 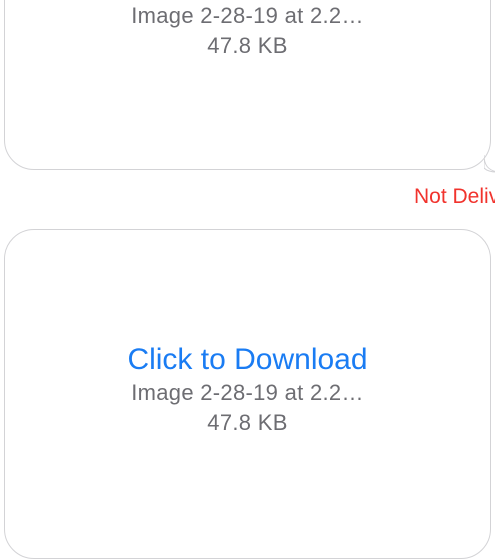 What do you see at coordinates (489, 164) in the screenshot?
I see `bubble-tail-icon` at bounding box center [489, 164].